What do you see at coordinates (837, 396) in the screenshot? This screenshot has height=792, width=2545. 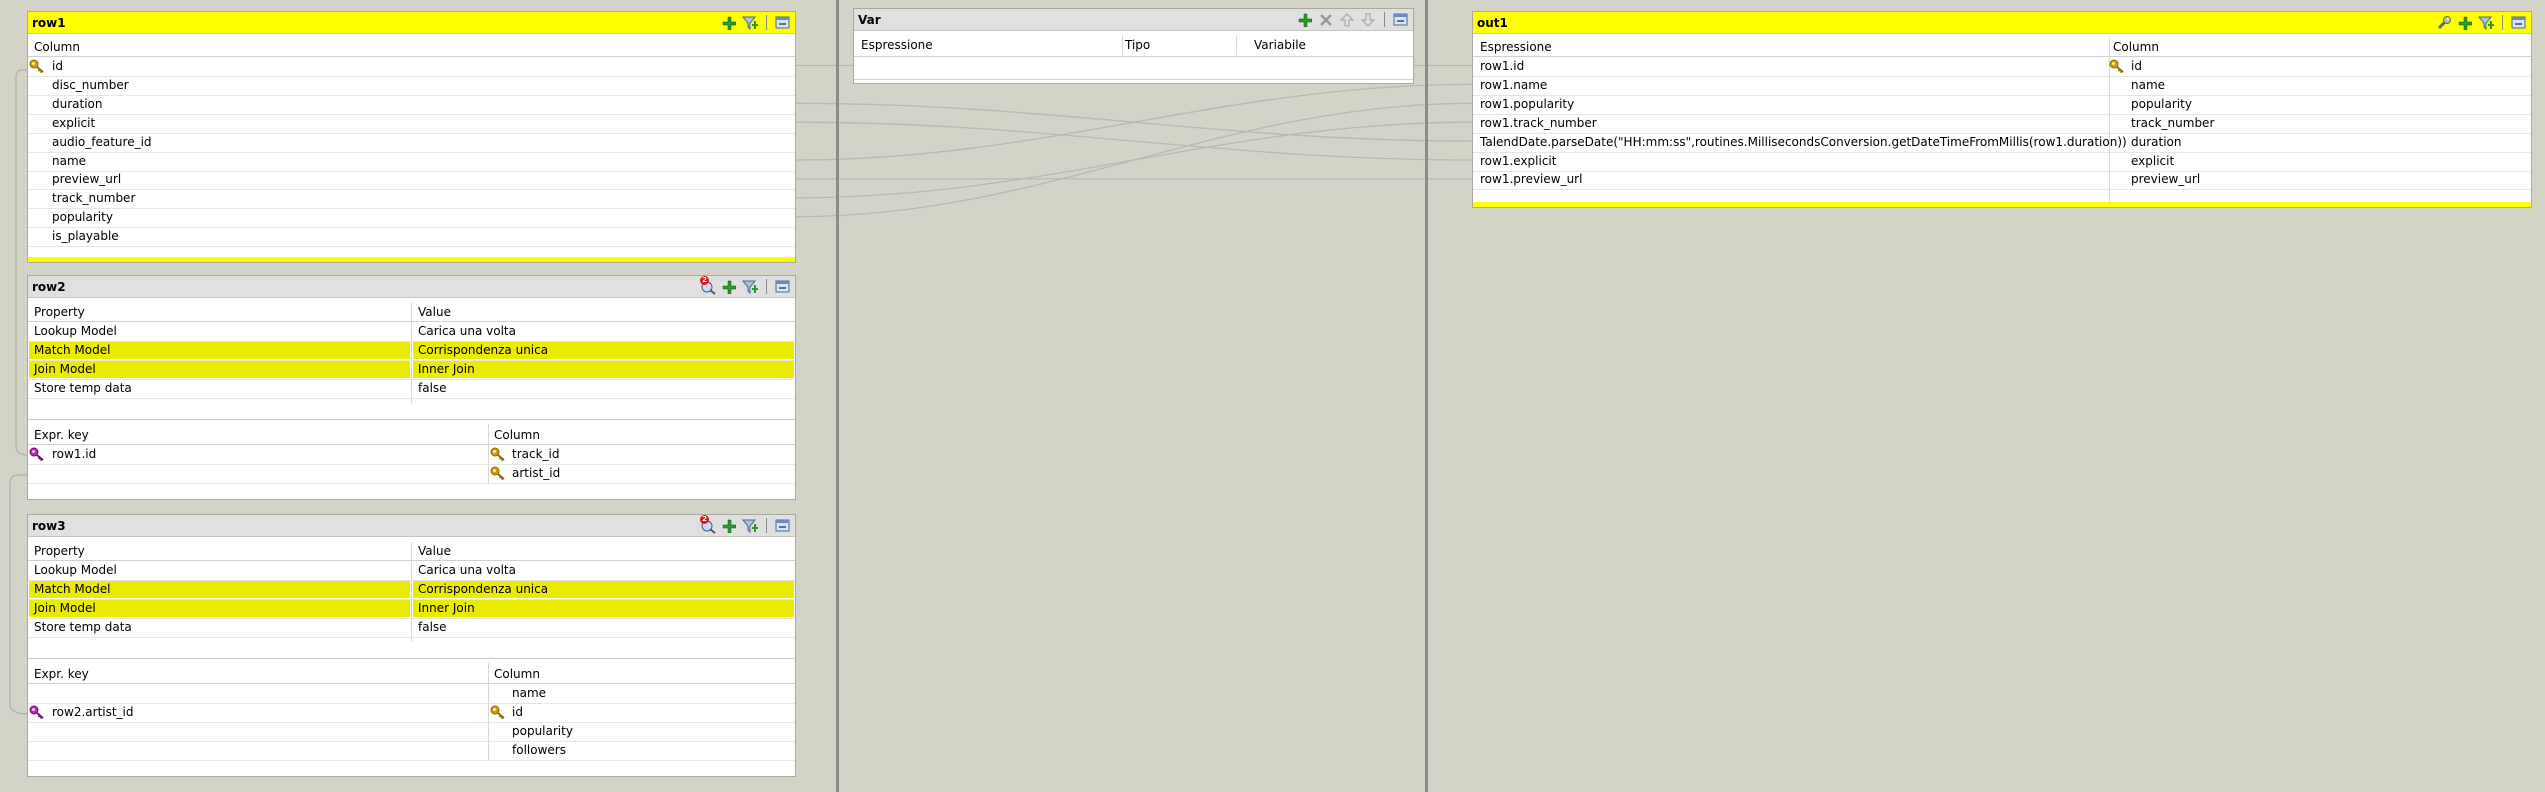 I see `splitter-left` at bounding box center [837, 396].